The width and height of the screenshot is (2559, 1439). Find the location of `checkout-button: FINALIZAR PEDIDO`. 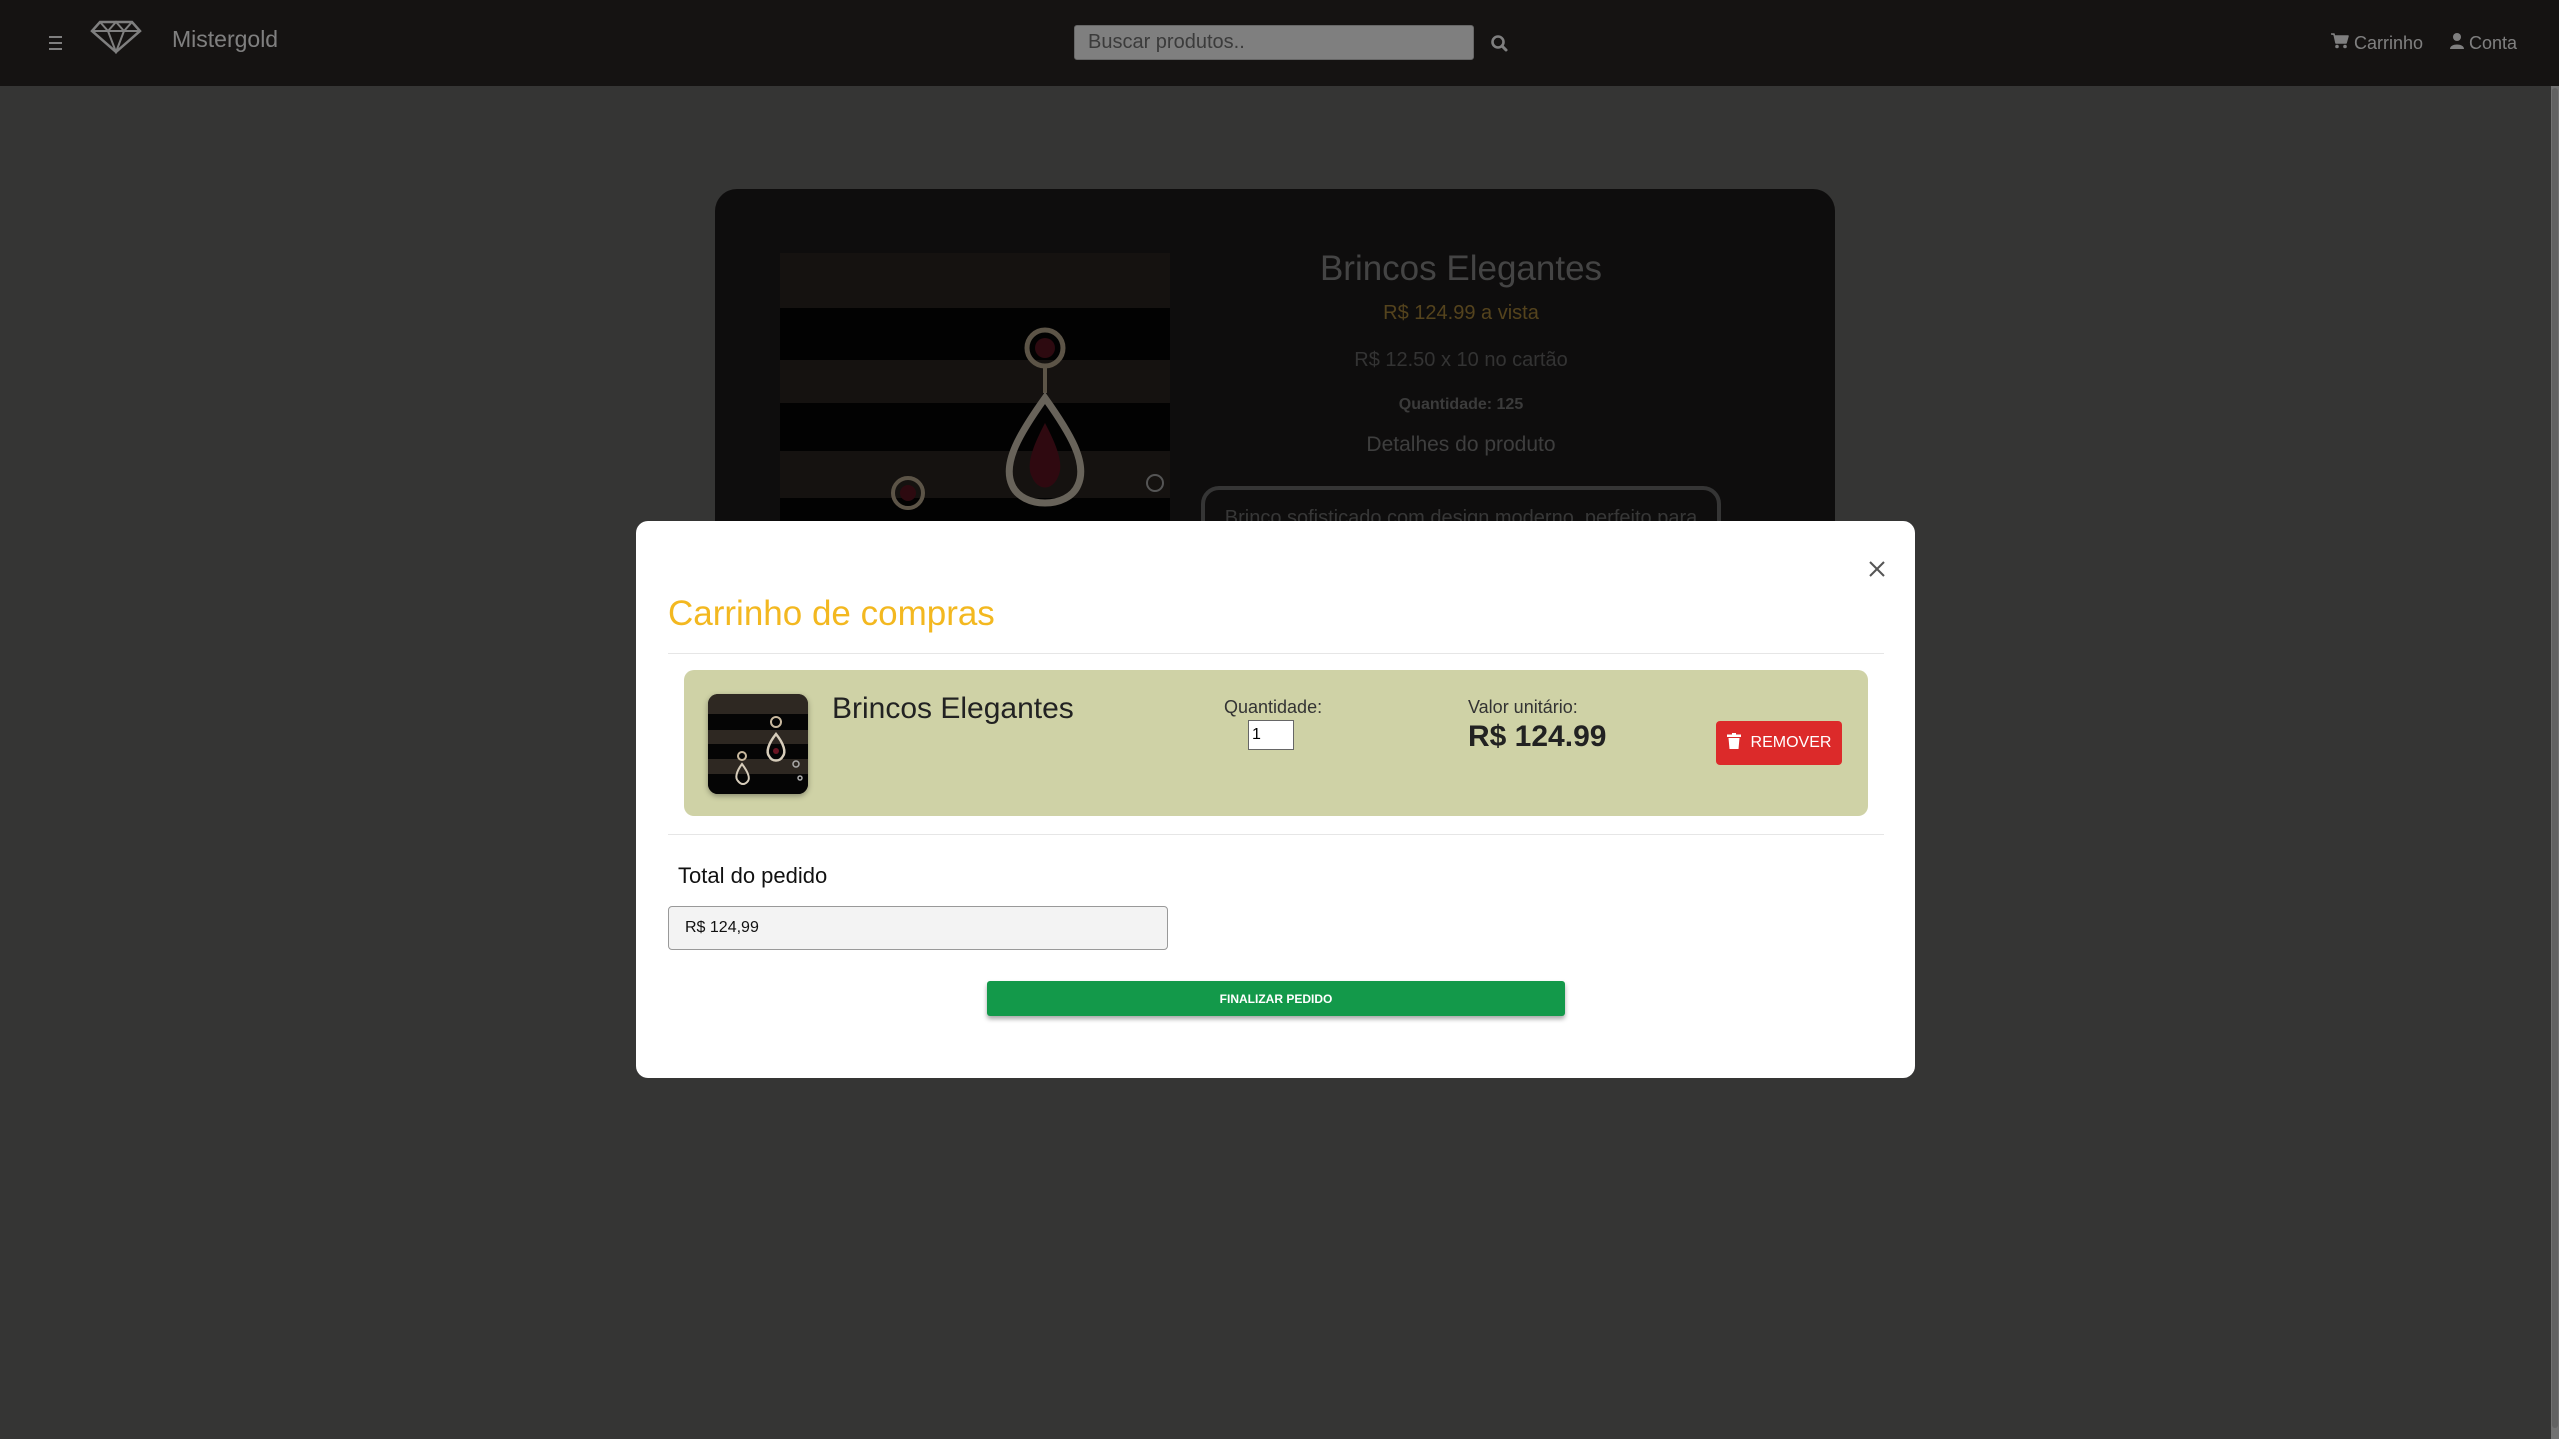

checkout-button: FINALIZAR PEDIDO is located at coordinates (1276, 998).